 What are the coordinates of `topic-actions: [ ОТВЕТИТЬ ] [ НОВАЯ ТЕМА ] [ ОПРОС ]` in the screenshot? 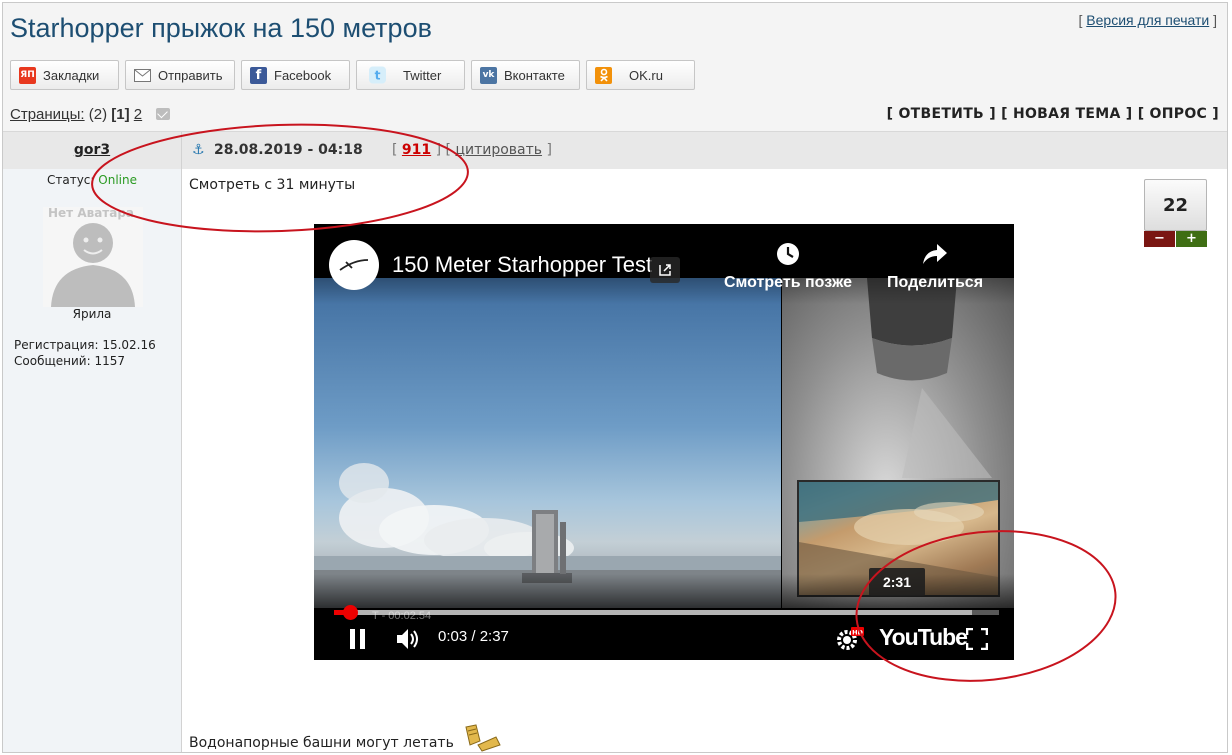 It's located at (1053, 114).